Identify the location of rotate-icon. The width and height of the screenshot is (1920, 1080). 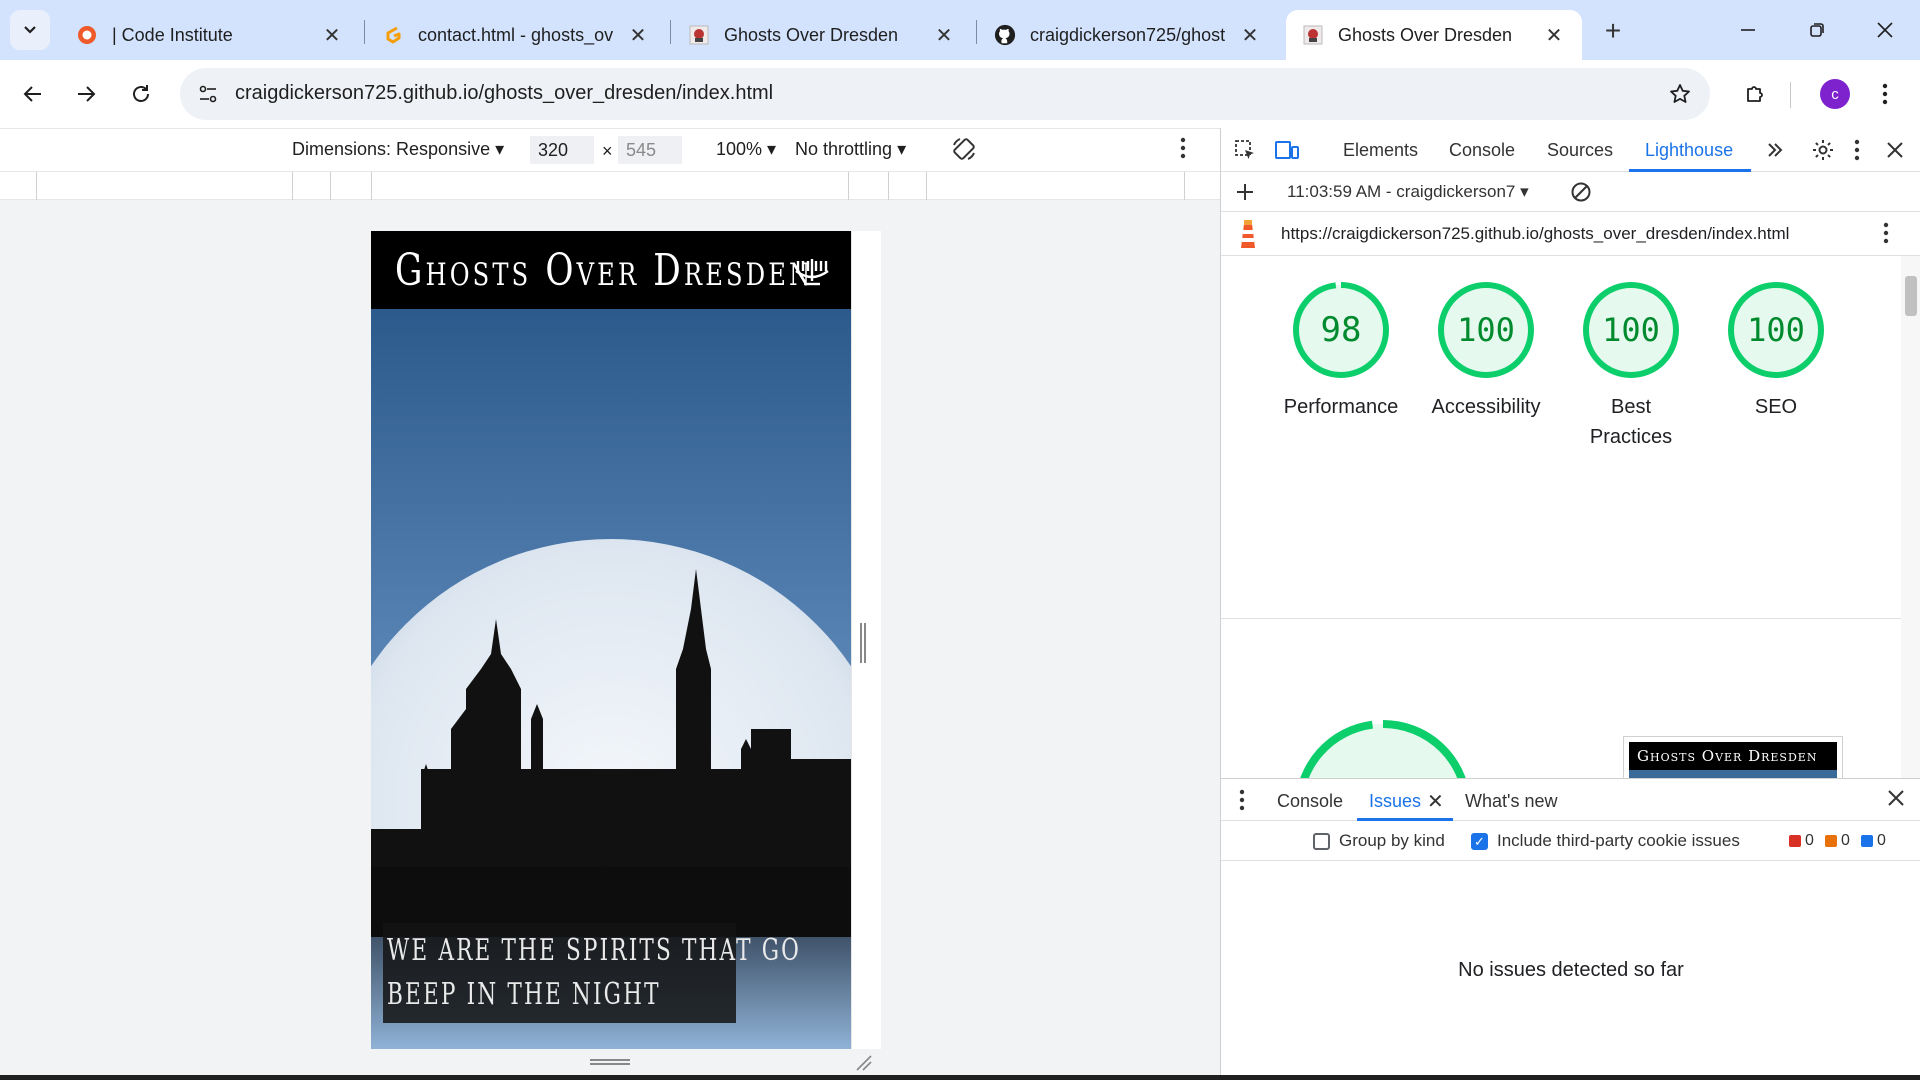
(964, 151).